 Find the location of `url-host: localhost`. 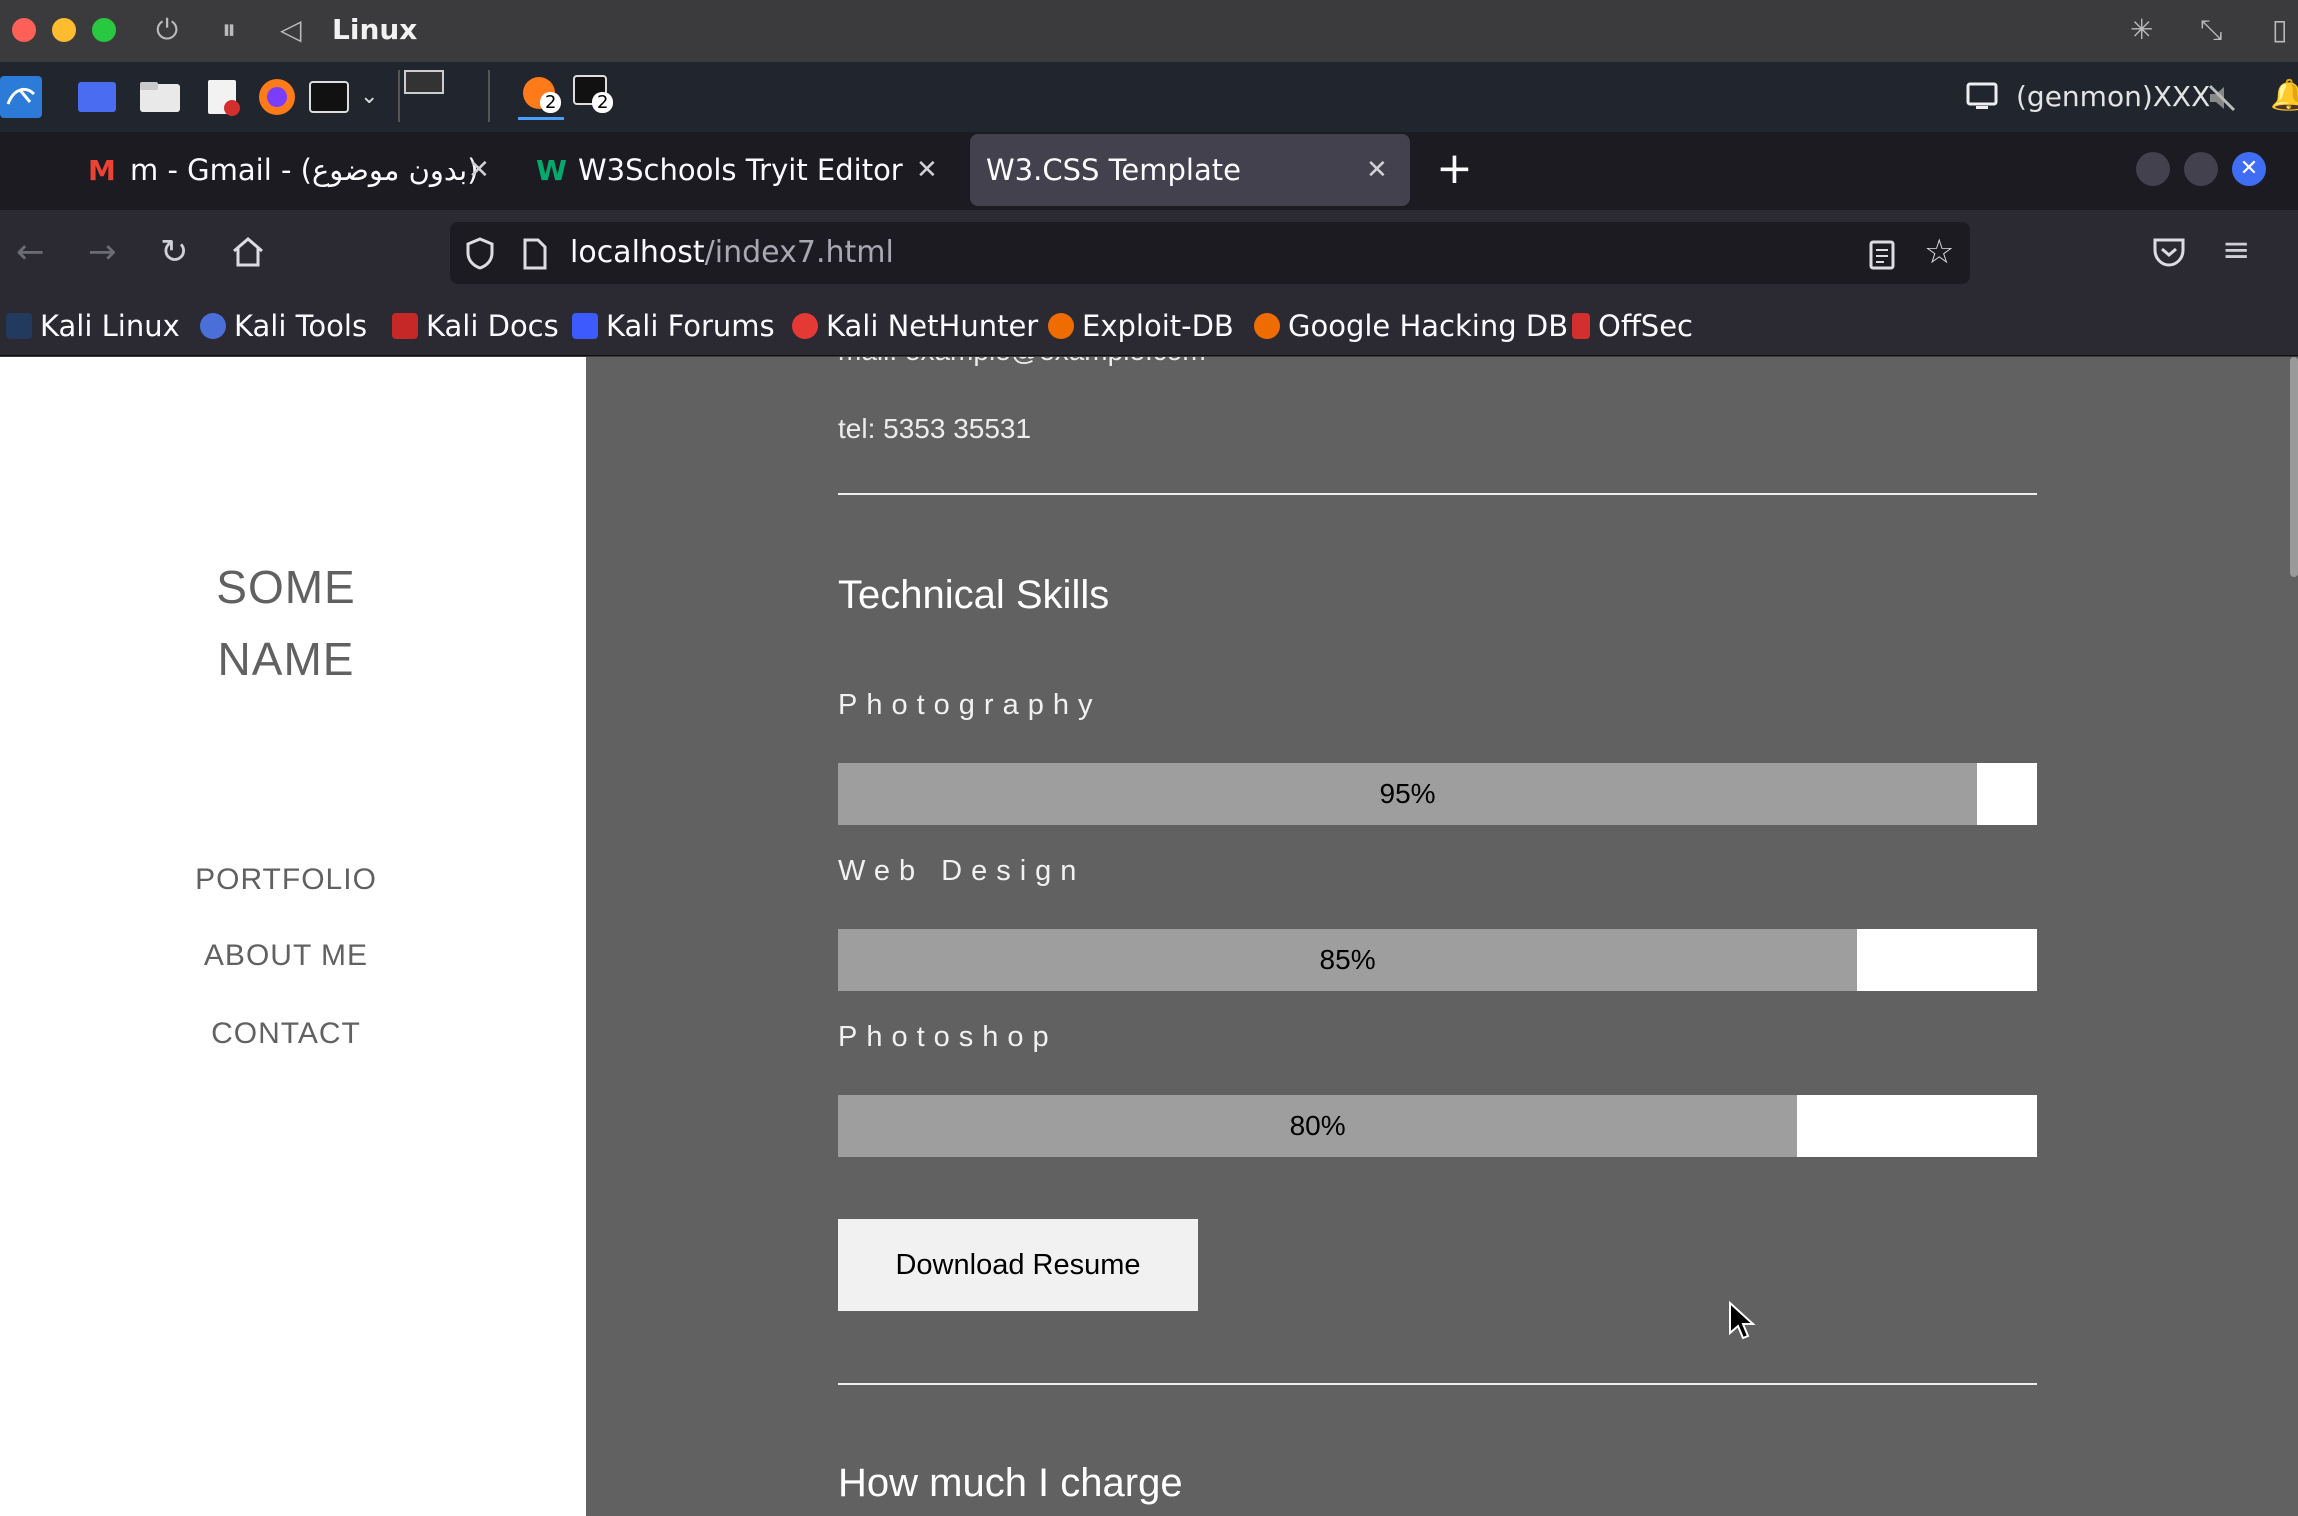

url-host: localhost is located at coordinates (637, 252).